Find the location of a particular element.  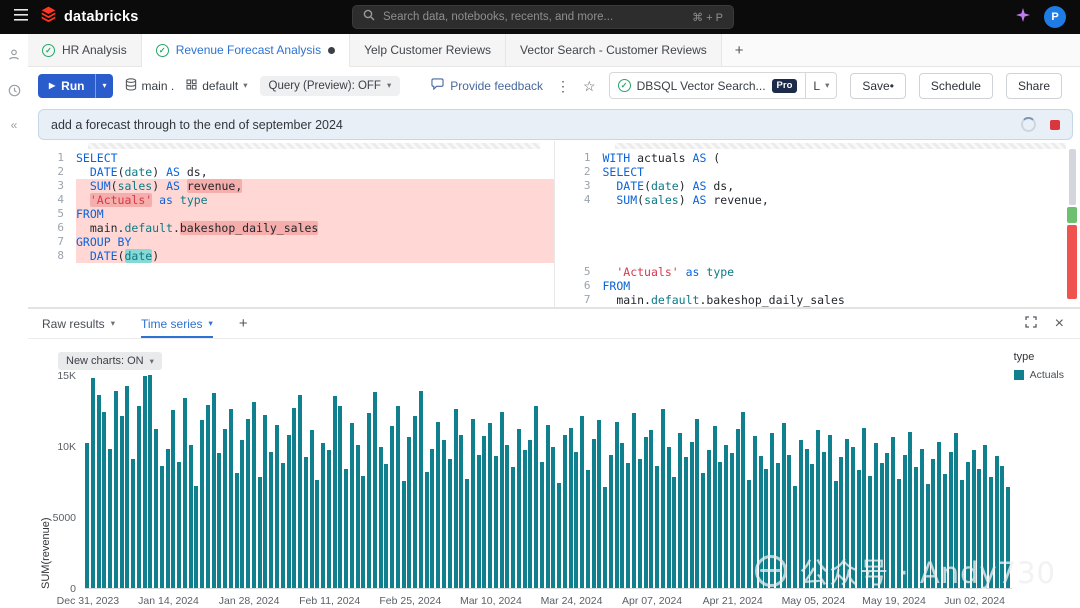

diff-minimap-scrollbar is located at coordinates (1072, 224).